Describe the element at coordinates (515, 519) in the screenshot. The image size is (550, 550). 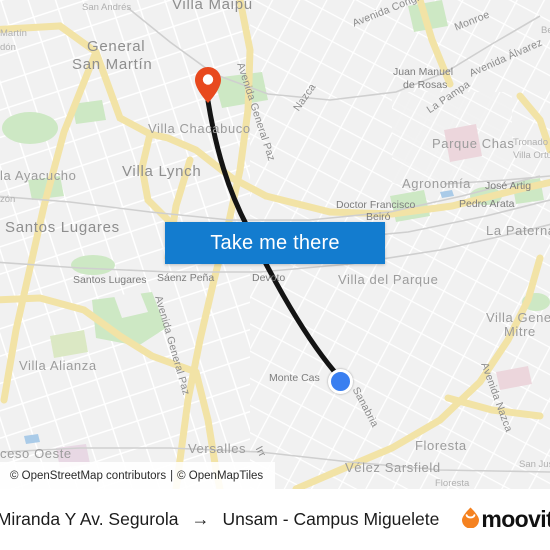
I see `moovit-wordmark: moovit` at that location.